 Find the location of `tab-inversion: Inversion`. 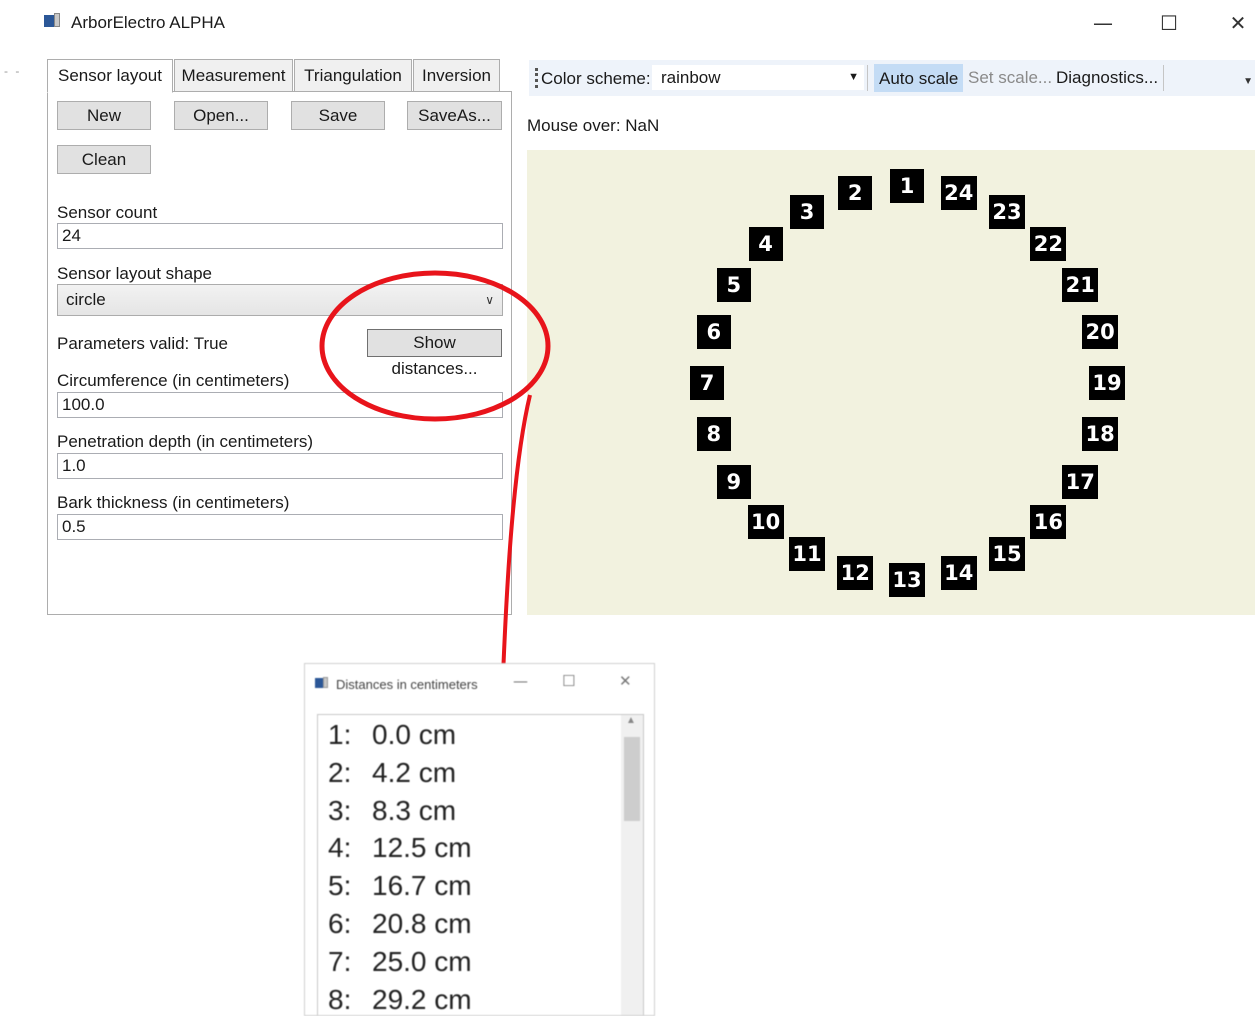

tab-inversion: Inversion is located at coordinates (456, 75).